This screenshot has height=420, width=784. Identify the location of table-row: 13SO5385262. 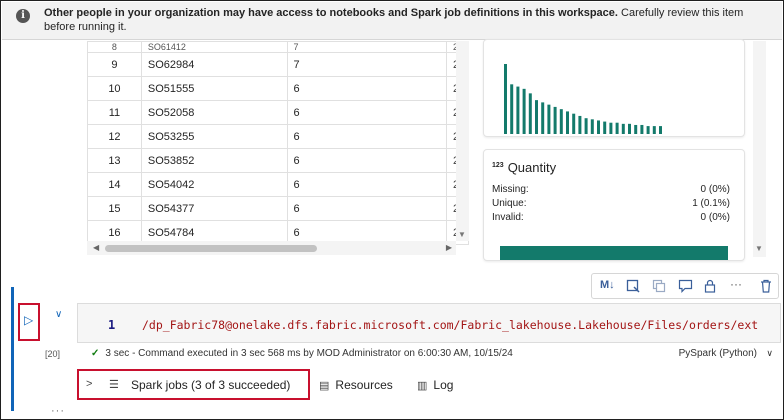
(278, 160).